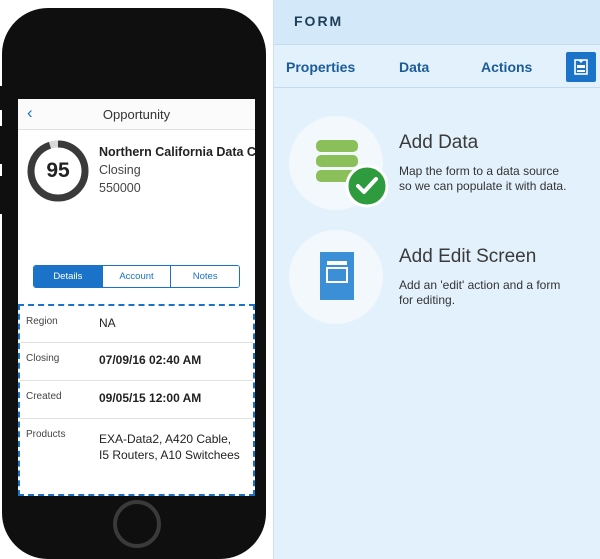 This screenshot has height=559, width=600. What do you see at coordinates (44, 396) in the screenshot?
I see `field-label: Created` at bounding box center [44, 396].